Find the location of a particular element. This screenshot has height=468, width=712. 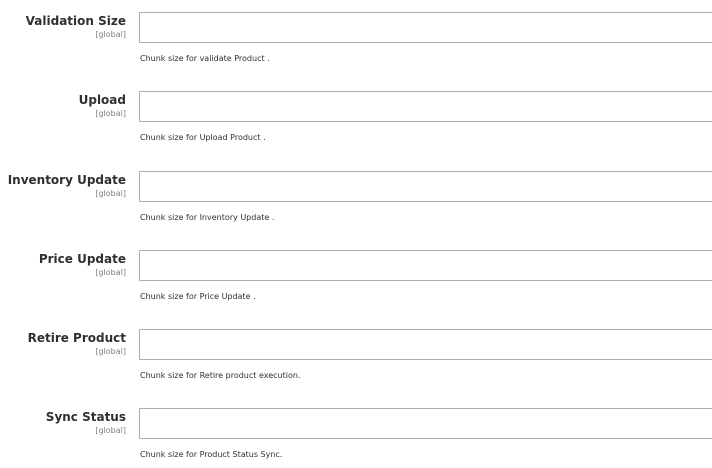

price-update-input is located at coordinates (425, 265).